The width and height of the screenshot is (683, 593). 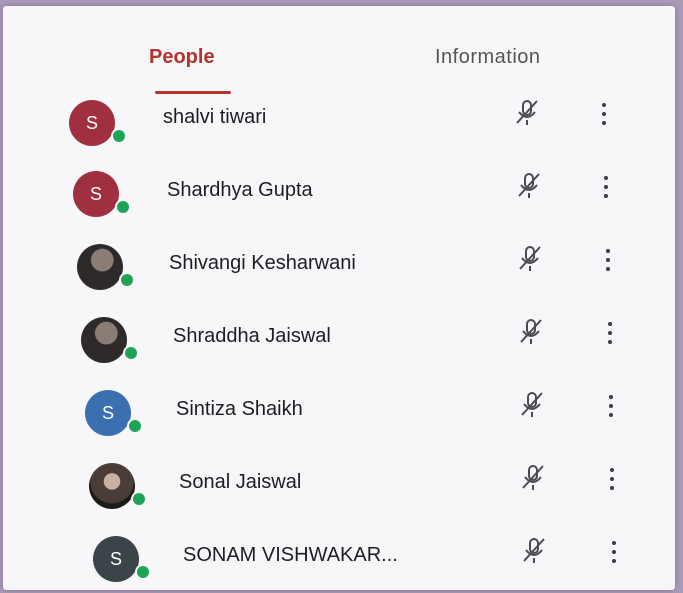 I want to click on list-item: Sonal Jaiswal, so click(x=339, y=486).